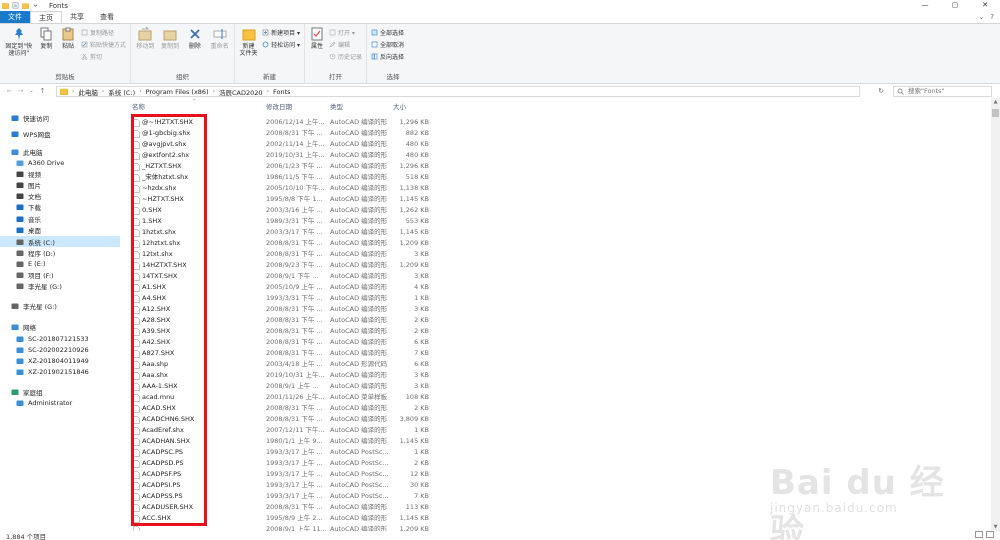 The height and width of the screenshot is (540, 1000). What do you see at coordinates (103, 44) in the screenshot?
I see `paste-shortcut-button: 粘贴快捷方式` at bounding box center [103, 44].